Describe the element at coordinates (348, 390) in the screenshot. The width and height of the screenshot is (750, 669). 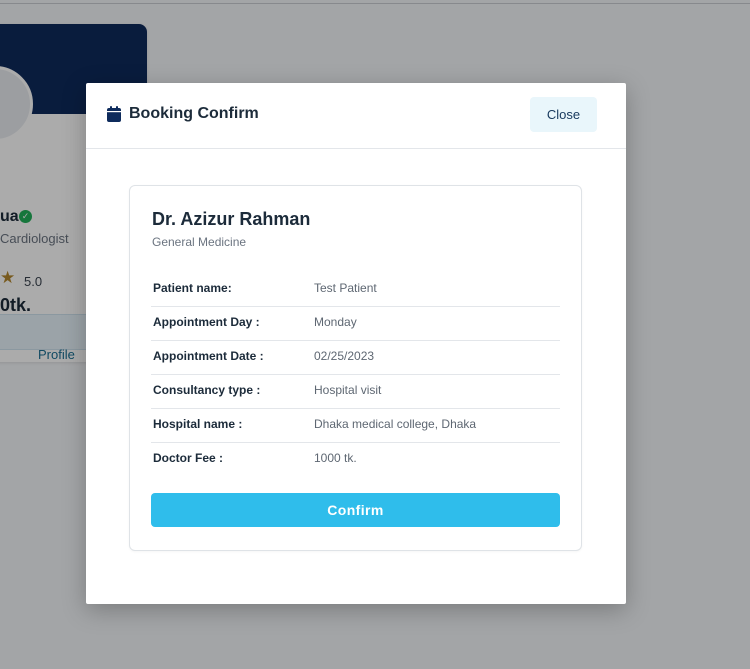
I see `detail-value: Hospital visit` at that location.